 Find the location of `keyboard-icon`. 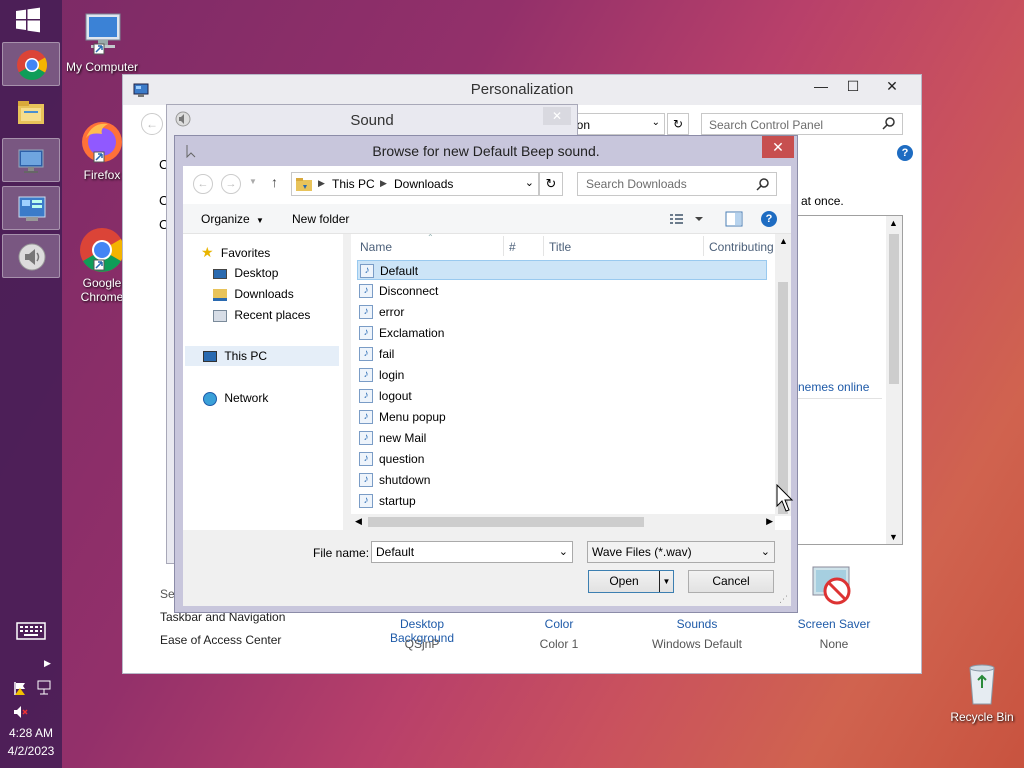

keyboard-icon is located at coordinates (31, 631).